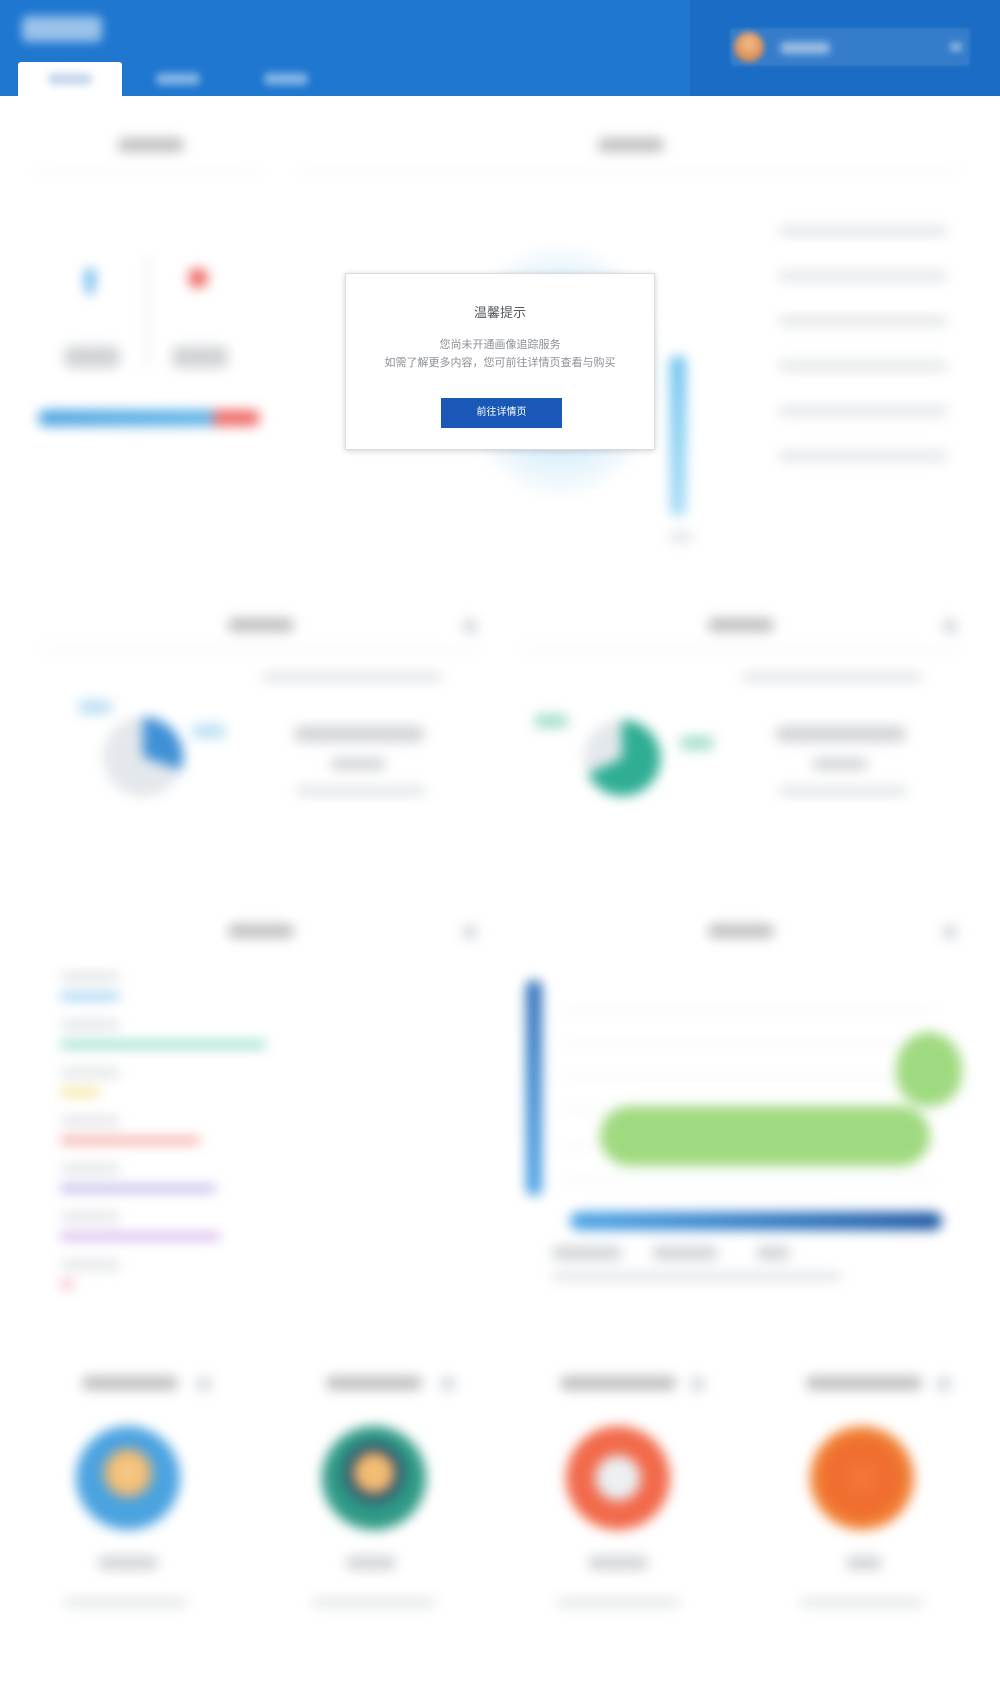 This screenshot has width=1000, height=1696. I want to click on stat-value-right, so click(200, 357).